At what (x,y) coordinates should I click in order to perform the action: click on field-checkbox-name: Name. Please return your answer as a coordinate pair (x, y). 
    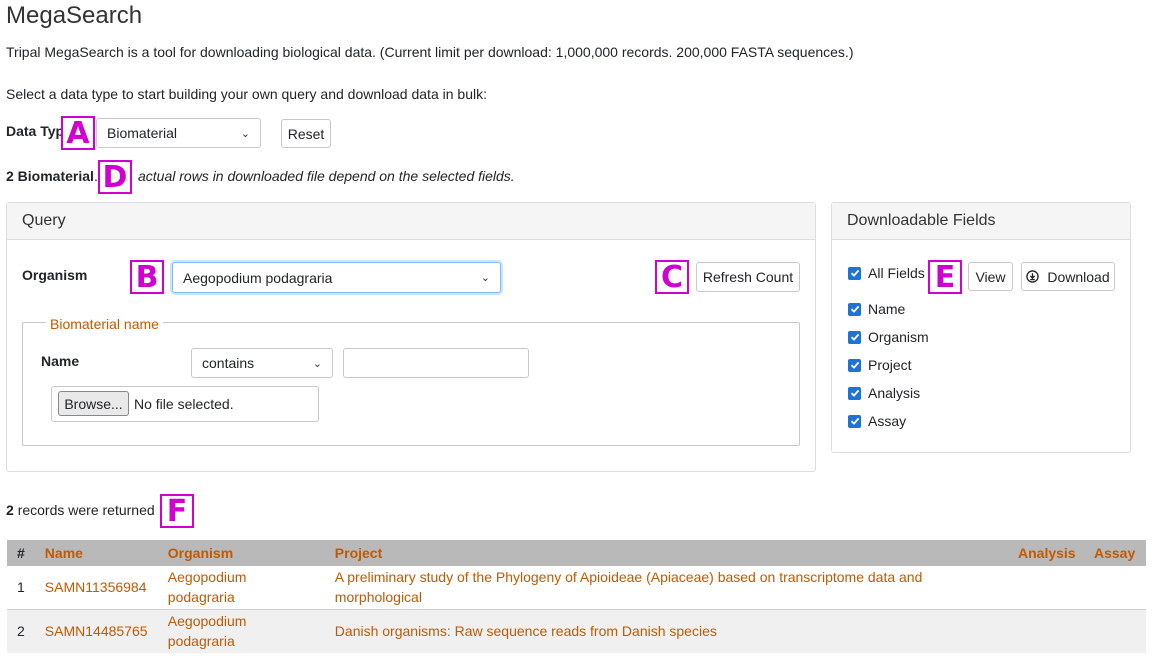
    Looking at the image, I should click on (876, 309).